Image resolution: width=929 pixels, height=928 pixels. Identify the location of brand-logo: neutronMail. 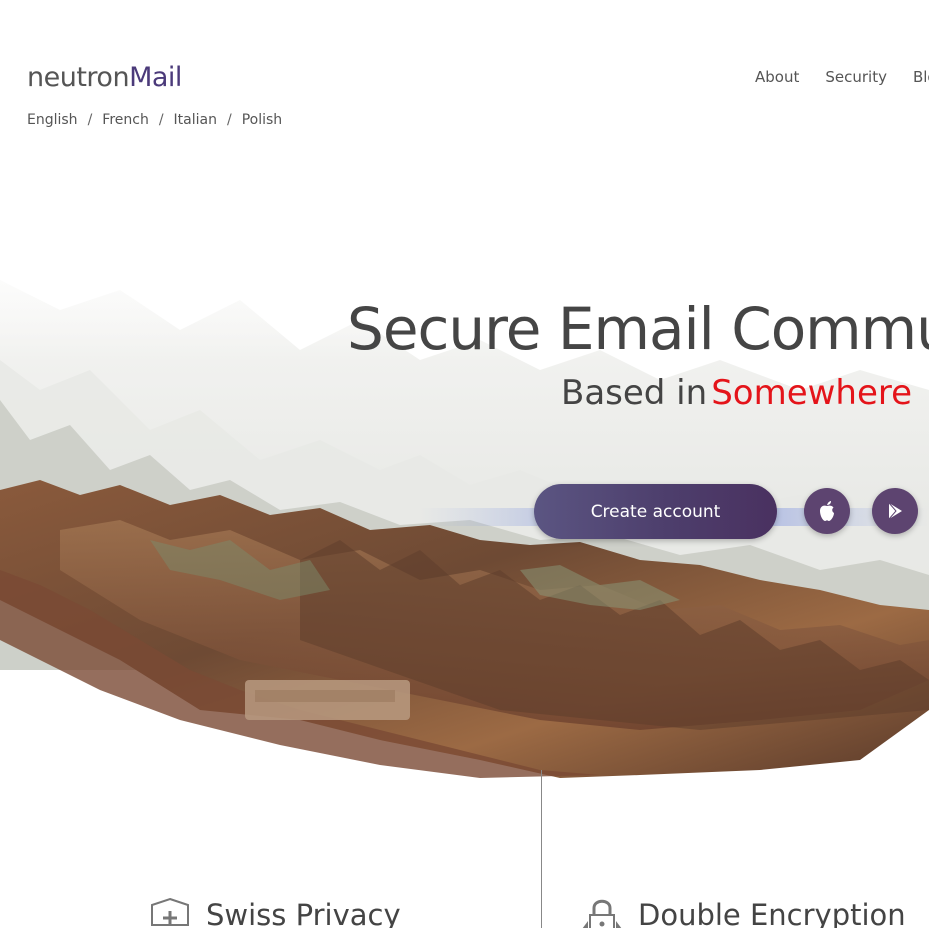
(104, 78).